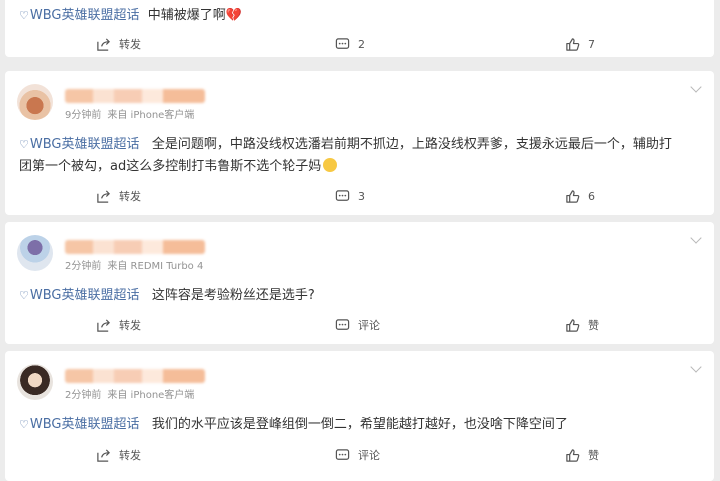  Describe the element at coordinates (351, 16) in the screenshot. I see `post-content: ♡WBG英雄联盟超话 中辅被爆了啊💔` at that location.